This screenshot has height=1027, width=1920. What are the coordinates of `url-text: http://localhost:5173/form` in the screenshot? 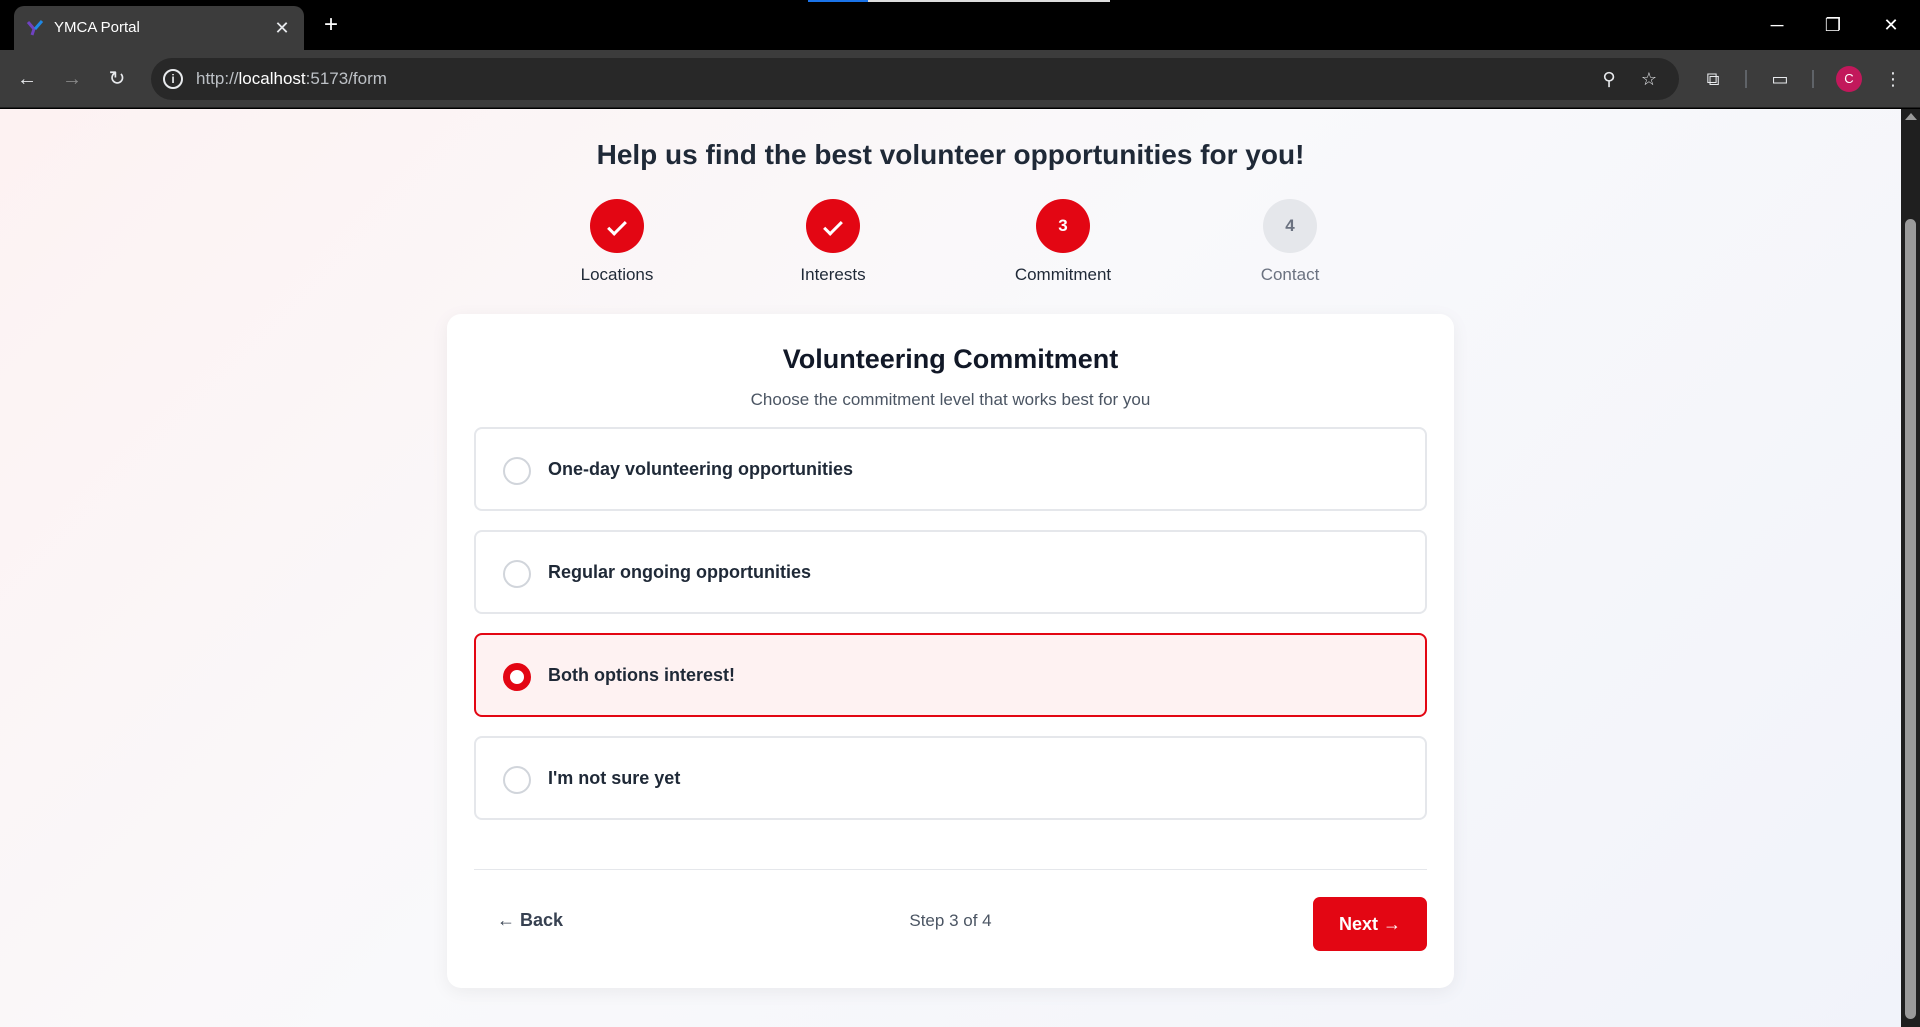 It's located at (291, 79).